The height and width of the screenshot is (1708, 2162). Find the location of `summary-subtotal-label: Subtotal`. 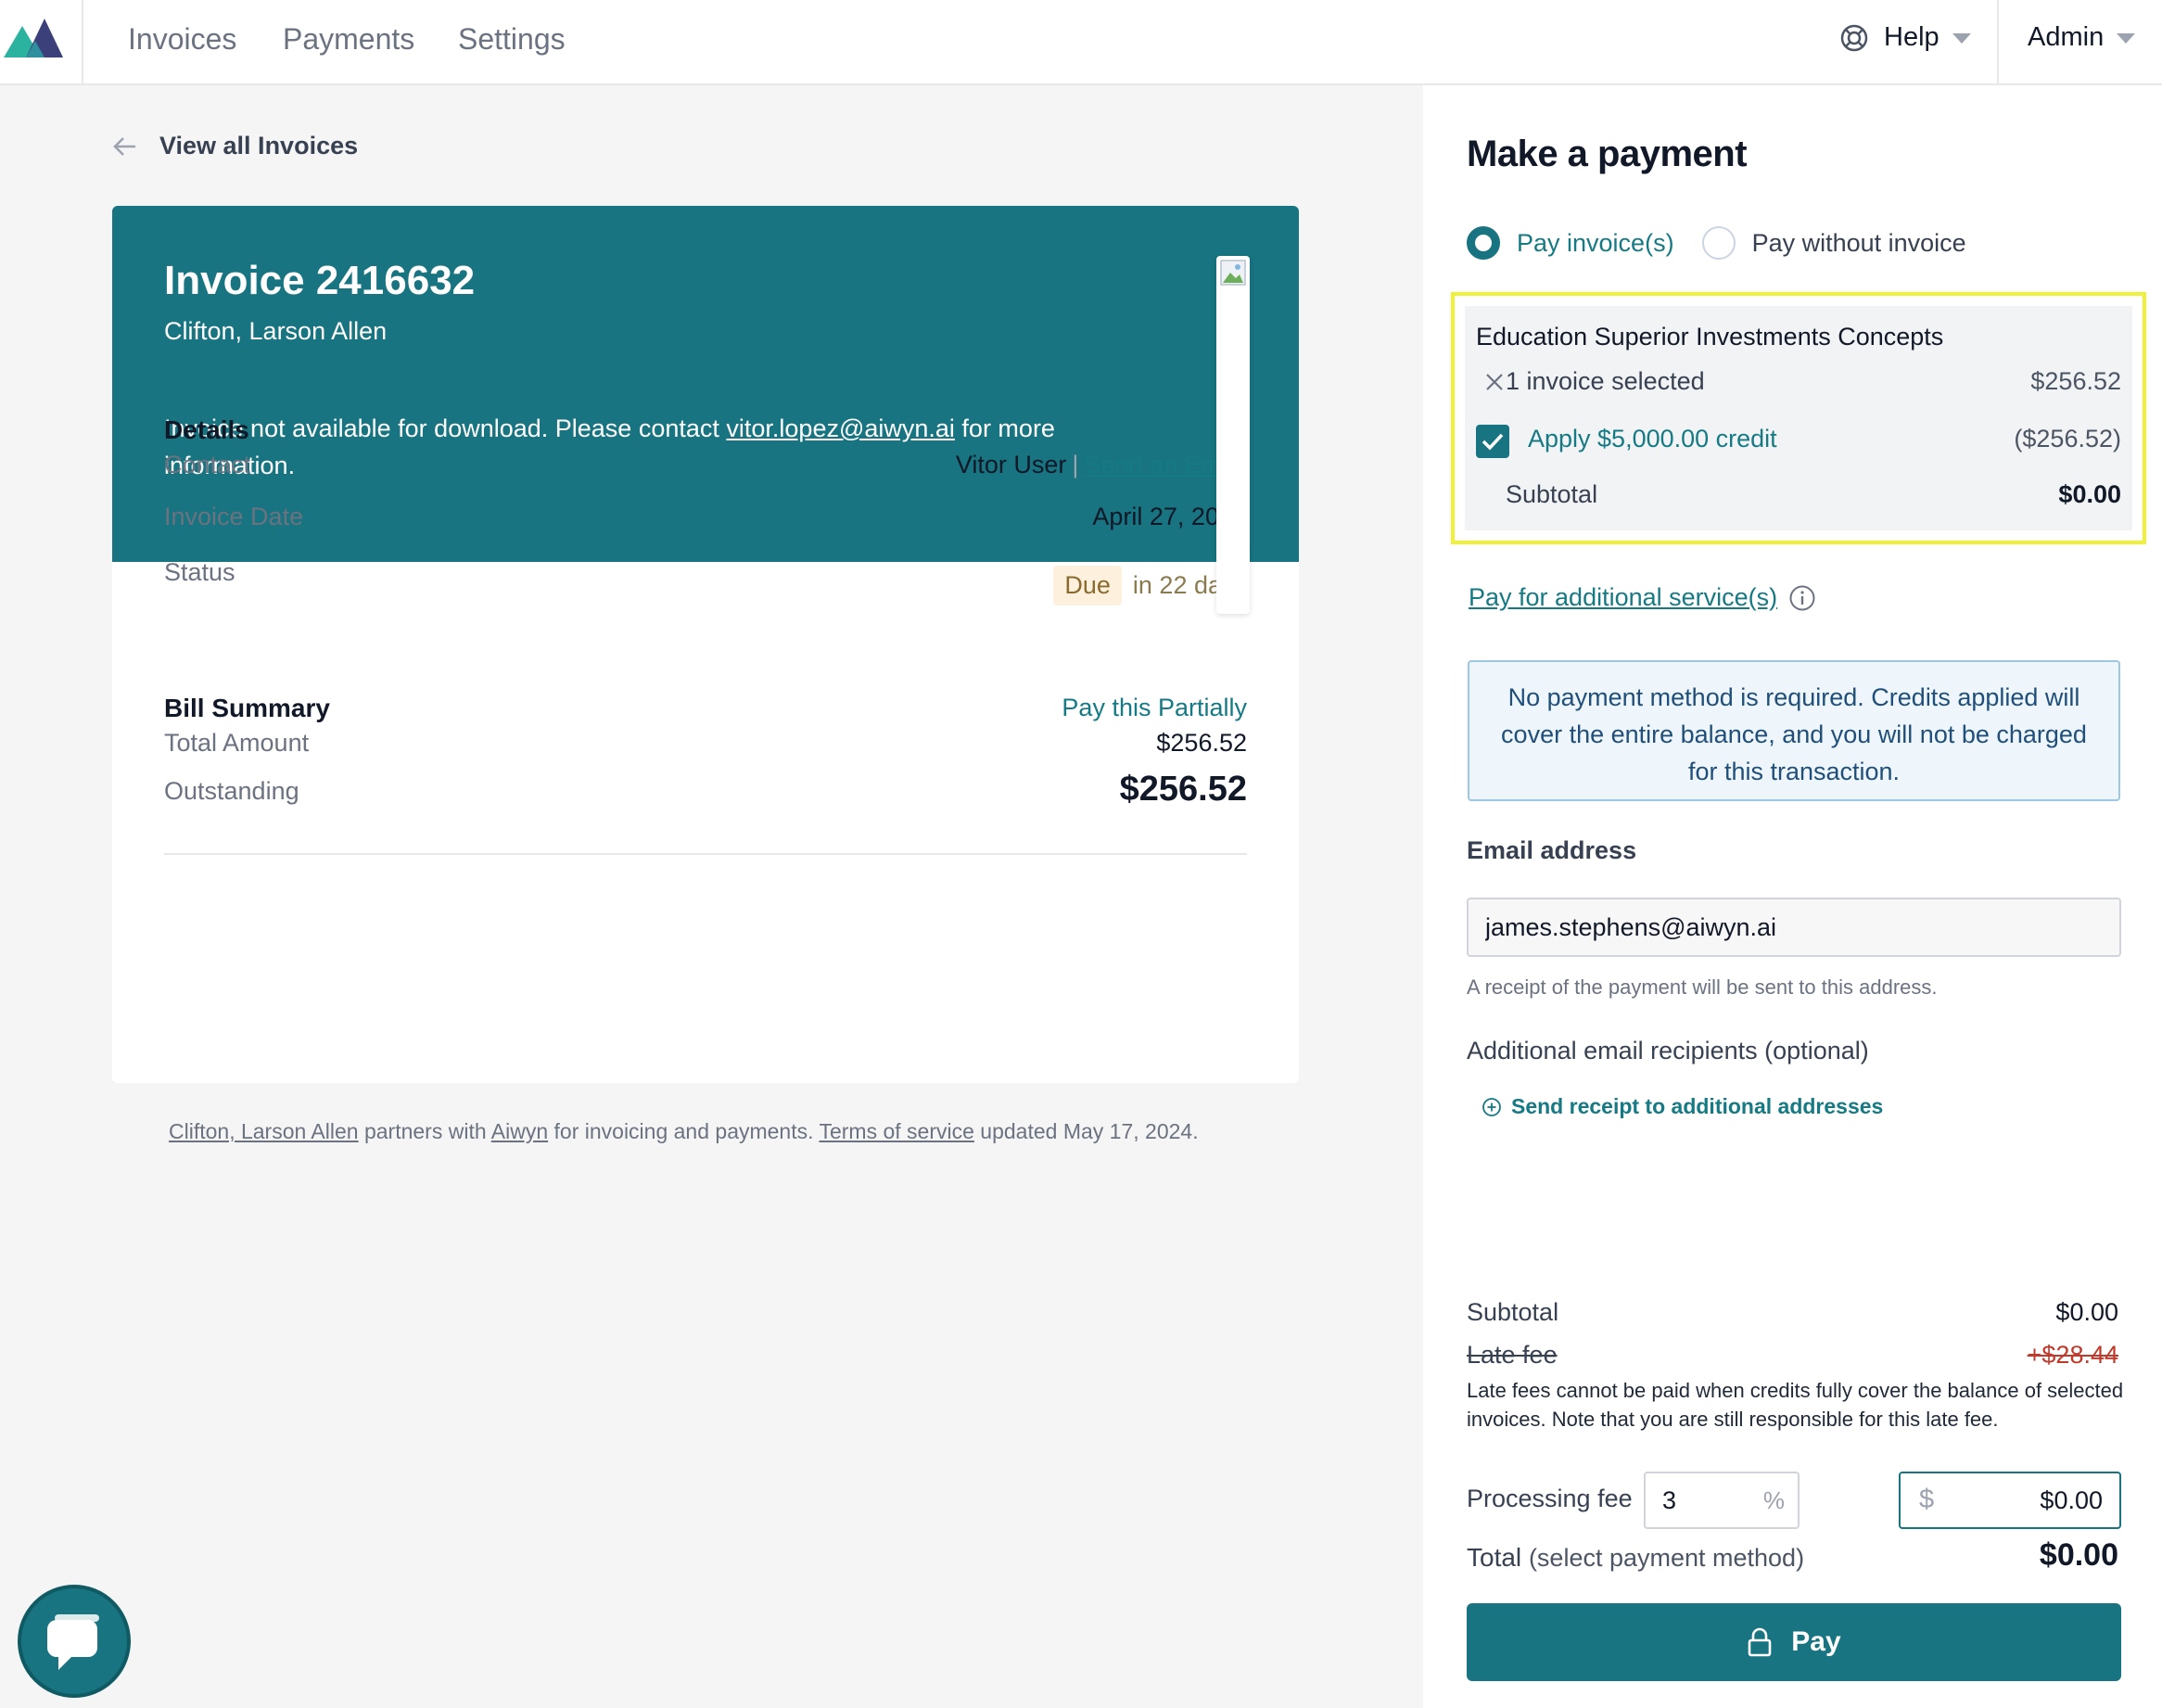

summary-subtotal-label: Subtotal is located at coordinates (1513, 1312).